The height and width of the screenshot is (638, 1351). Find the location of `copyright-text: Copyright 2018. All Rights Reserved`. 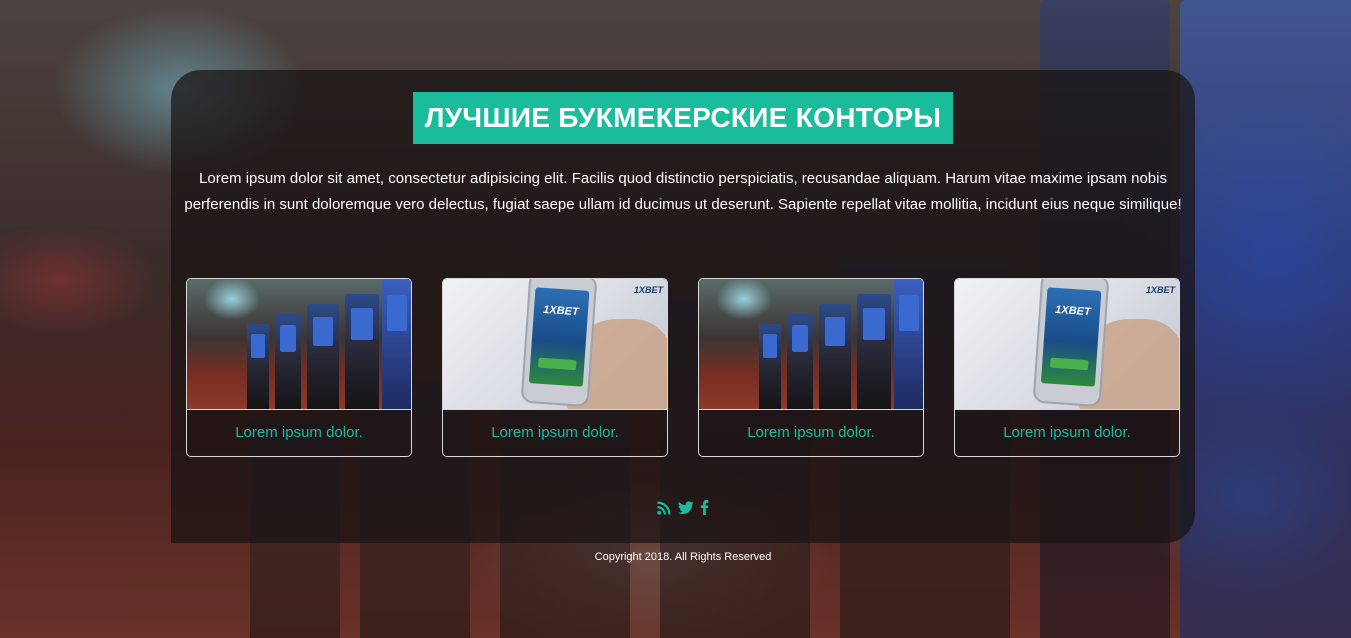

copyright-text: Copyright 2018. All Rights Reserved is located at coordinates (683, 557).